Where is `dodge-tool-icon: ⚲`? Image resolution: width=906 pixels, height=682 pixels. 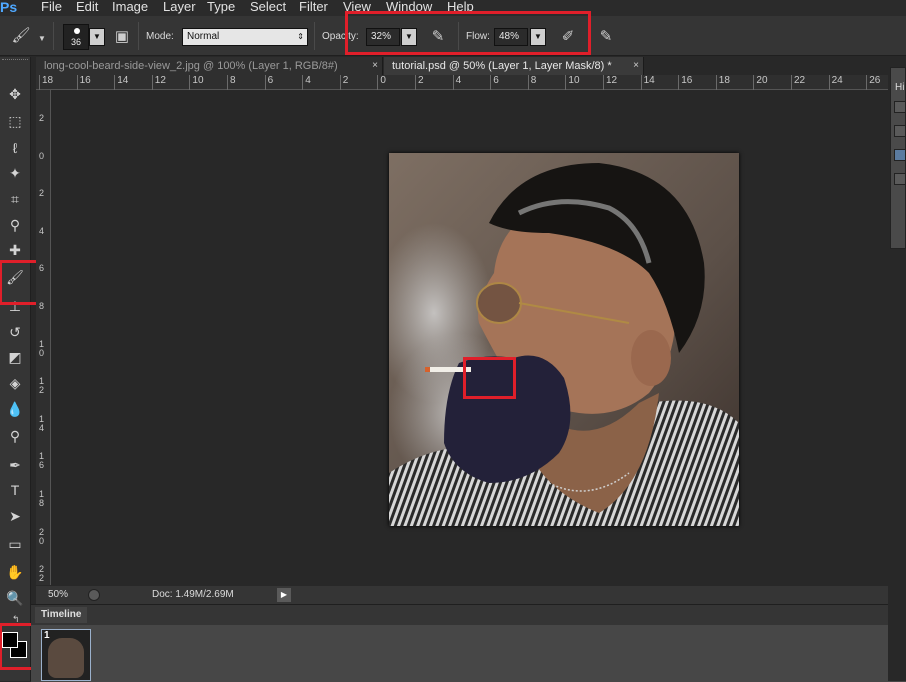
dodge-tool-icon: ⚲ is located at coordinates (15, 436).